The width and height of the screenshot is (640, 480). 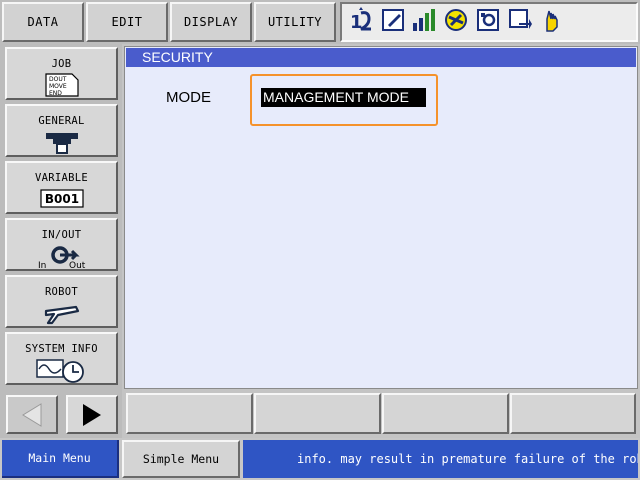 What do you see at coordinates (42, 265) in the screenshot?
I see `io-in-text: In` at bounding box center [42, 265].